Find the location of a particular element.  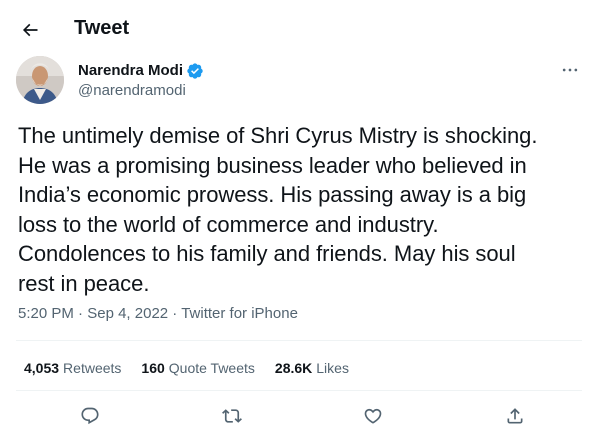

retweets-stat: 4,053 Retweets is located at coordinates (72, 368).